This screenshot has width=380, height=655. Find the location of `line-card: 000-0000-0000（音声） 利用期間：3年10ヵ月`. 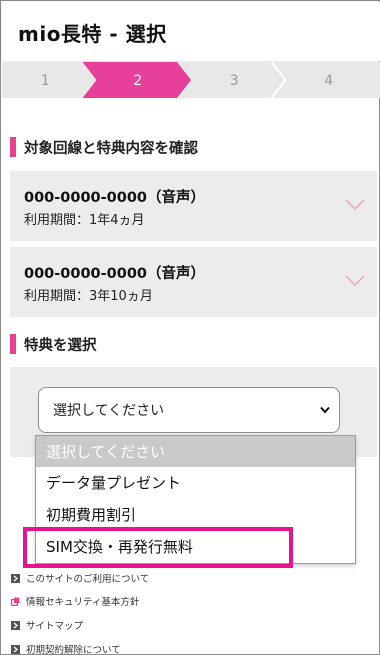

line-card: 000-0000-0000（音声） 利用期間：3年10ヵ月 is located at coordinates (193, 282).